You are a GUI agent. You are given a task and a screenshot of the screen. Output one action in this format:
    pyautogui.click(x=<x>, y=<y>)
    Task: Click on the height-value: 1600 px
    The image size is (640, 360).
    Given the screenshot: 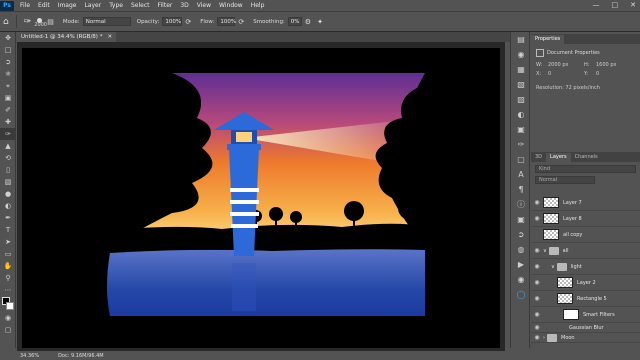 What is the action you would take?
    pyautogui.click(x=614, y=65)
    